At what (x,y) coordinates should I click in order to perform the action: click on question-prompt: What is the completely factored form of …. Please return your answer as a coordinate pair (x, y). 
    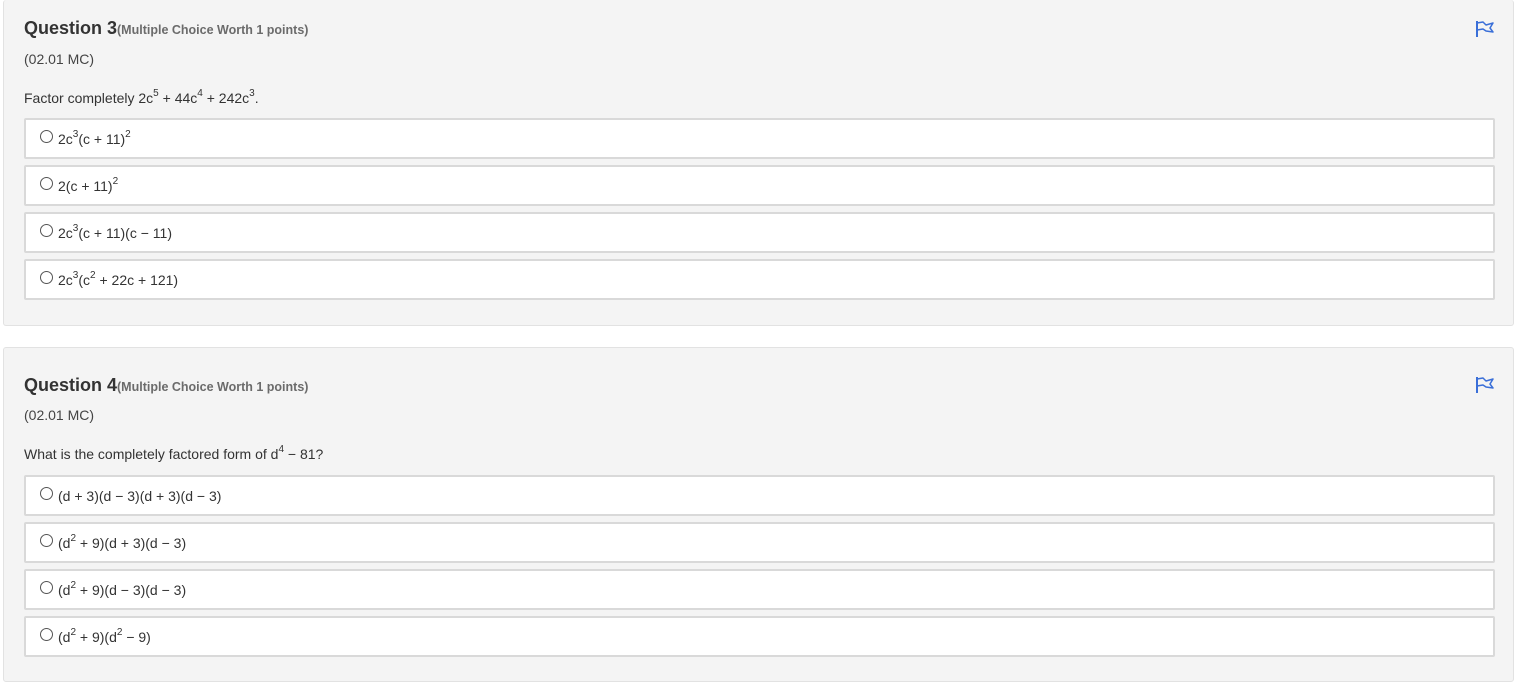
    Looking at the image, I should click on (174, 453).